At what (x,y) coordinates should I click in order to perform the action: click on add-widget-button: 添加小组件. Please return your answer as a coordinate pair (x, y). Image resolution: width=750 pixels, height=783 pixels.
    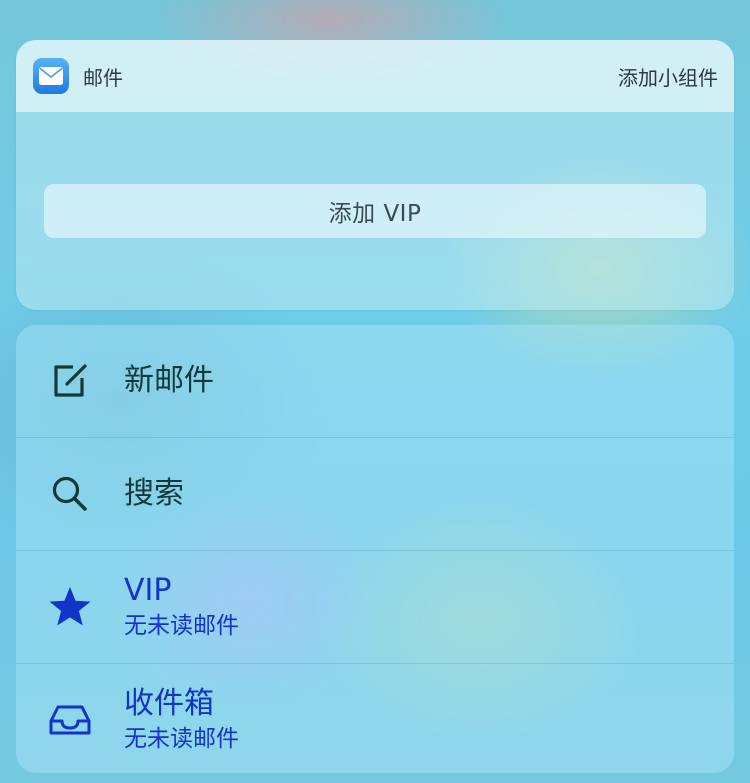
    Looking at the image, I should click on (668, 76).